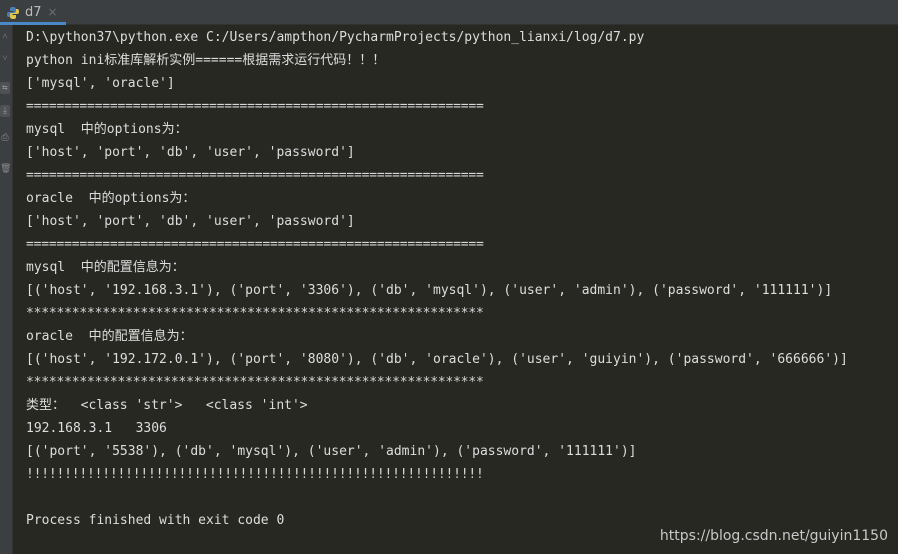 This screenshot has height=554, width=898. What do you see at coordinates (111, 198) in the screenshot?
I see `console-line: oracle 中的options为：` at bounding box center [111, 198].